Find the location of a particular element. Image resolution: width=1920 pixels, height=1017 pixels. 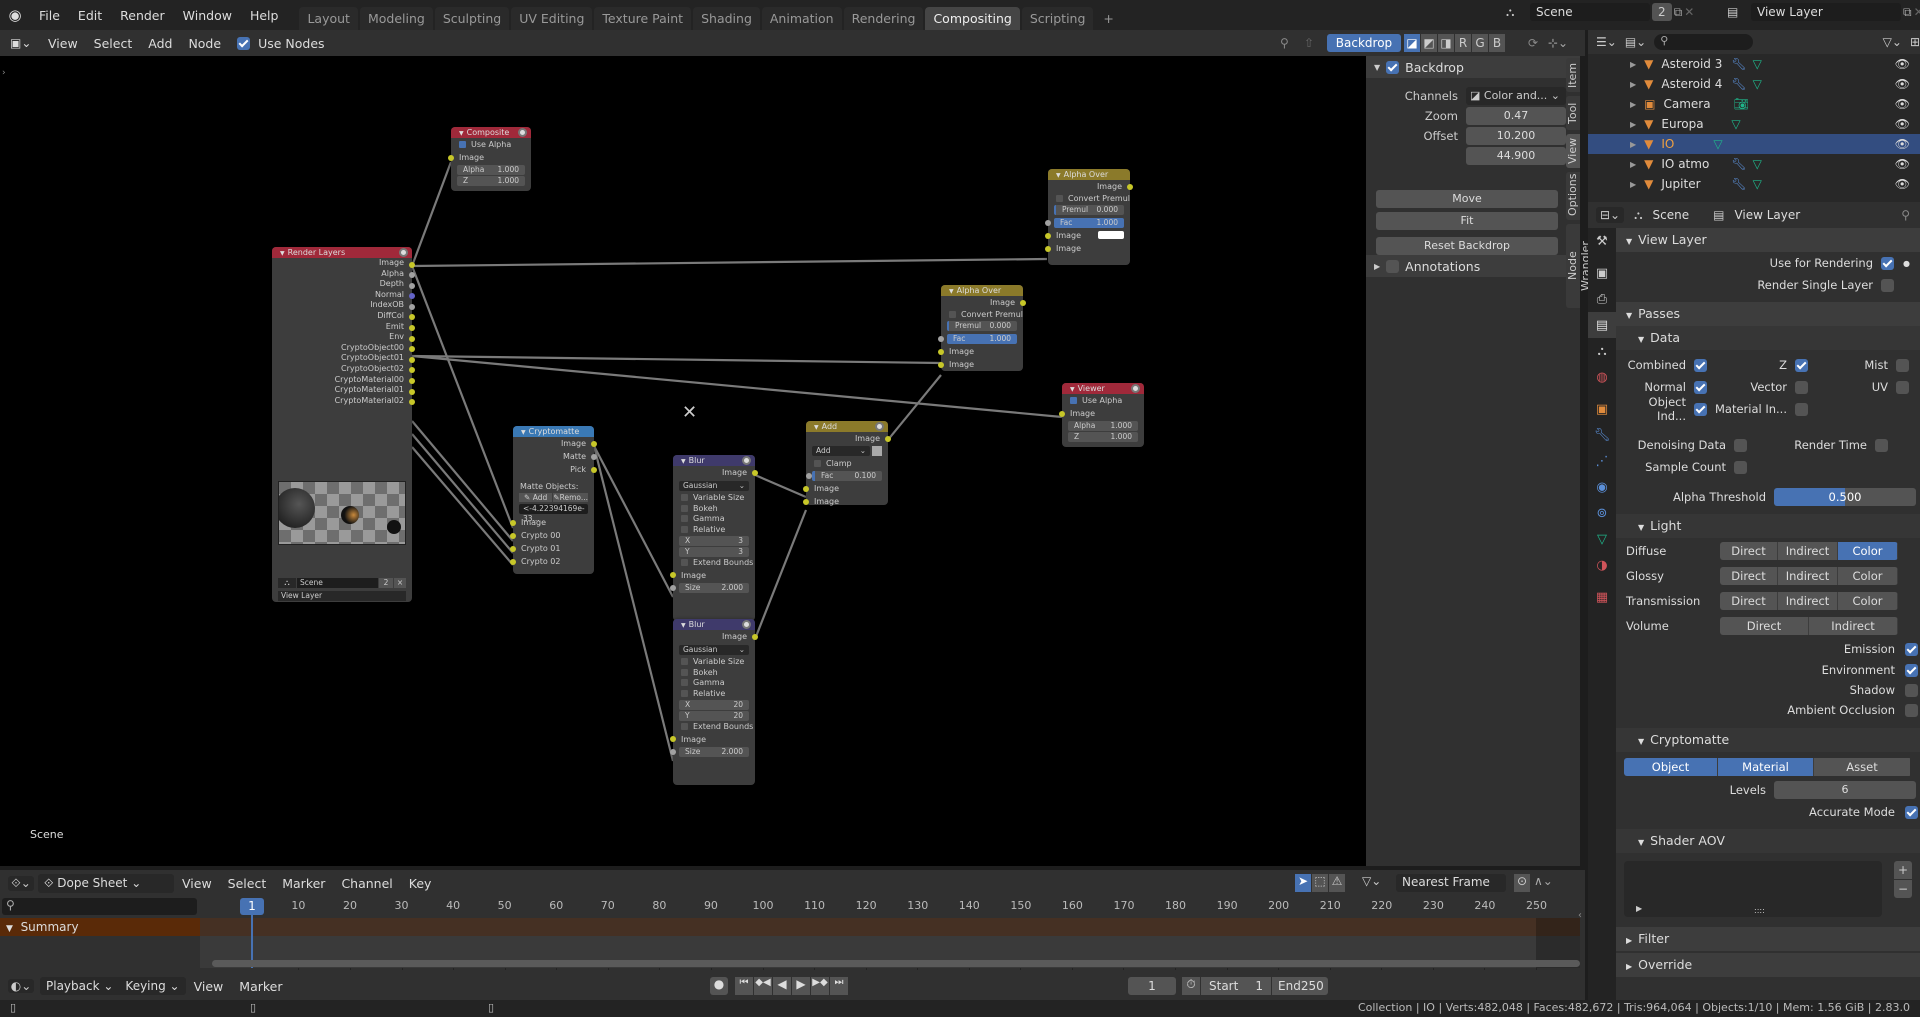

outliner-item: ▶ ▼ IO atmo 🔧︎ ▽ 👁︎ is located at coordinates (1754, 164).